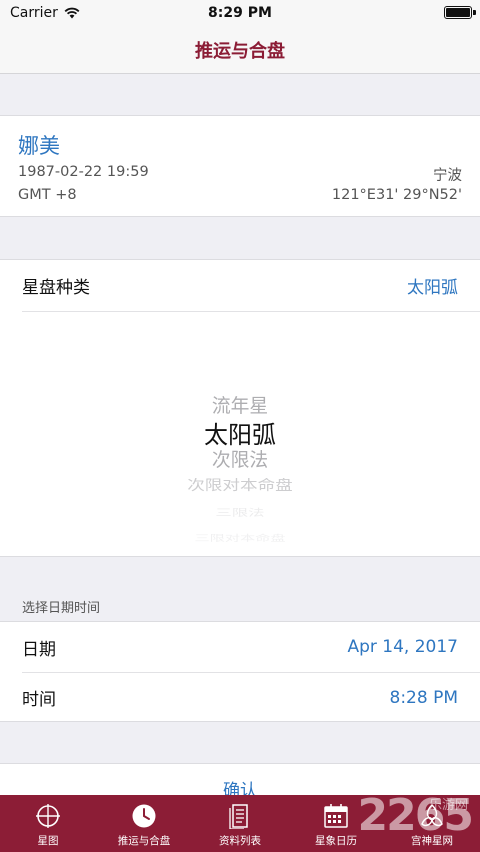  I want to click on tab-gongshen-web: 宫神星网, so click(432, 823).